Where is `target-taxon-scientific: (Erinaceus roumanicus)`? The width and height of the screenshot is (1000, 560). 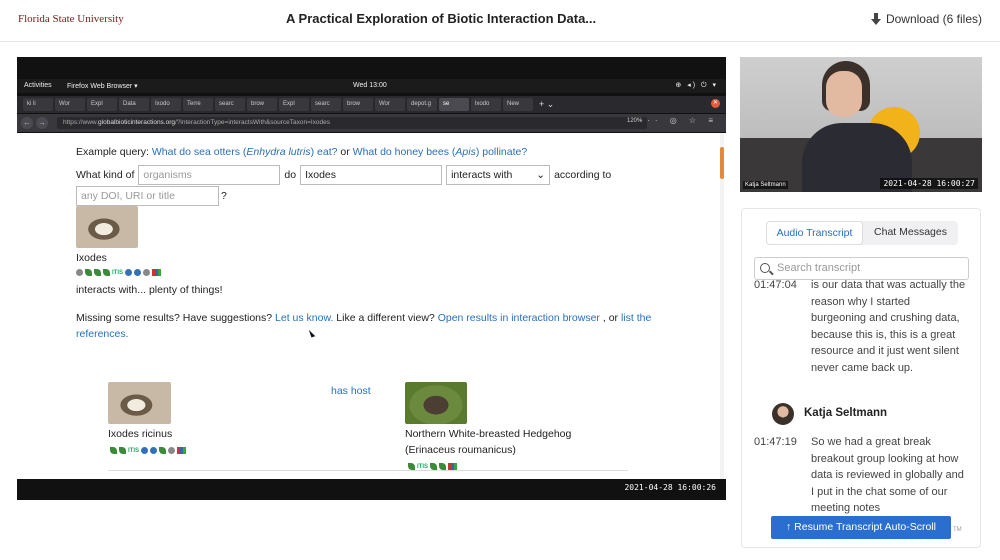 target-taxon-scientific: (Erinaceus roumanicus) is located at coordinates (460, 450).